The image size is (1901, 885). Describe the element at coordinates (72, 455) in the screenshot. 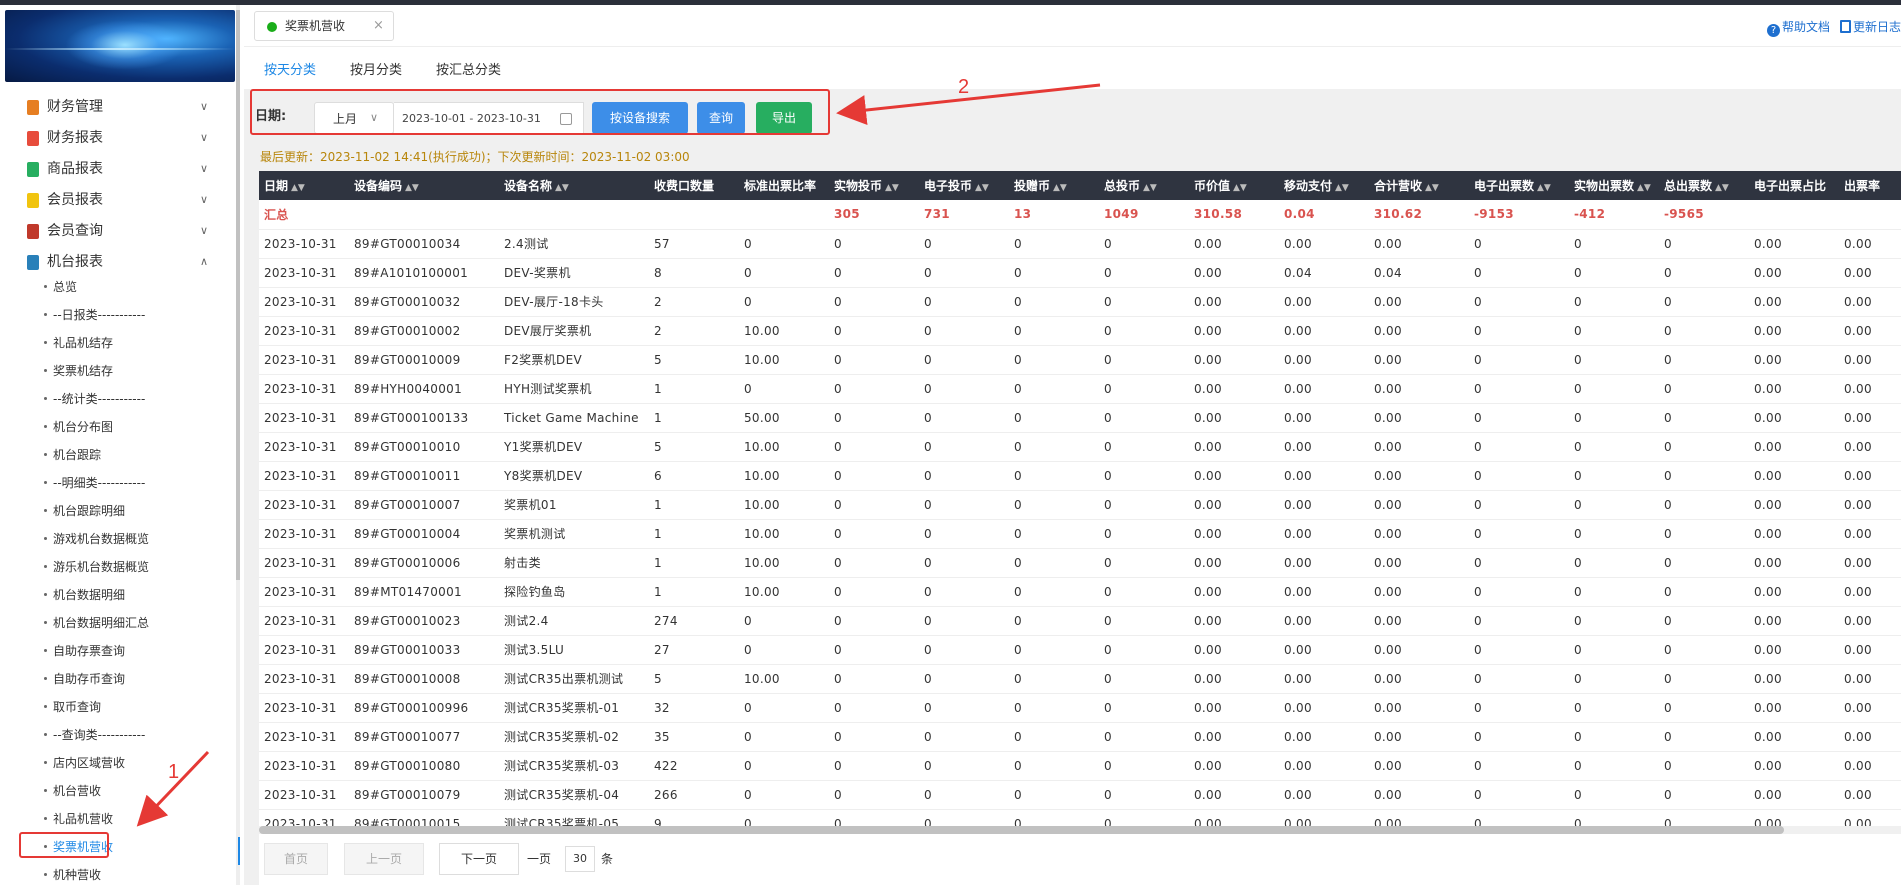

I see `sidebar-item: 机台跟踪` at that location.